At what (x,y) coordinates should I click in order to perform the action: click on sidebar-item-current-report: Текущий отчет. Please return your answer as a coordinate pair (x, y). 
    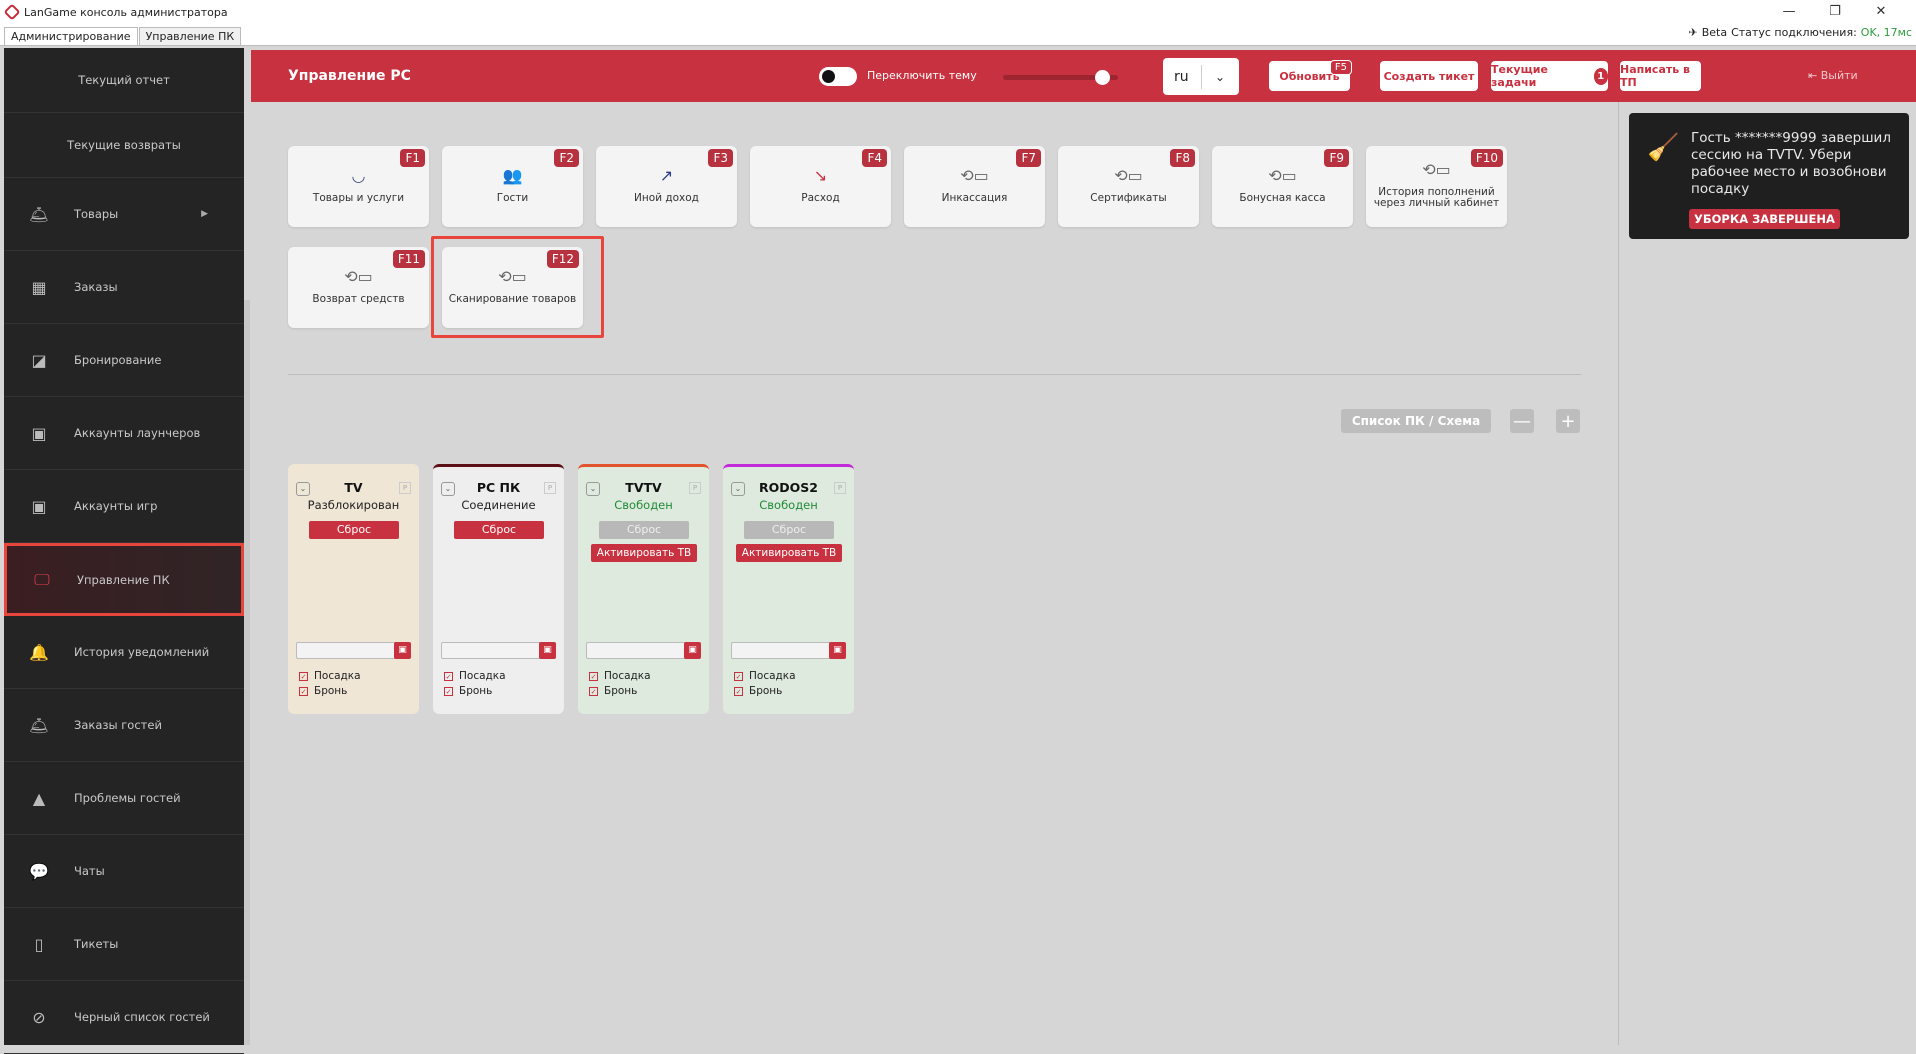
    Looking at the image, I should click on (124, 80).